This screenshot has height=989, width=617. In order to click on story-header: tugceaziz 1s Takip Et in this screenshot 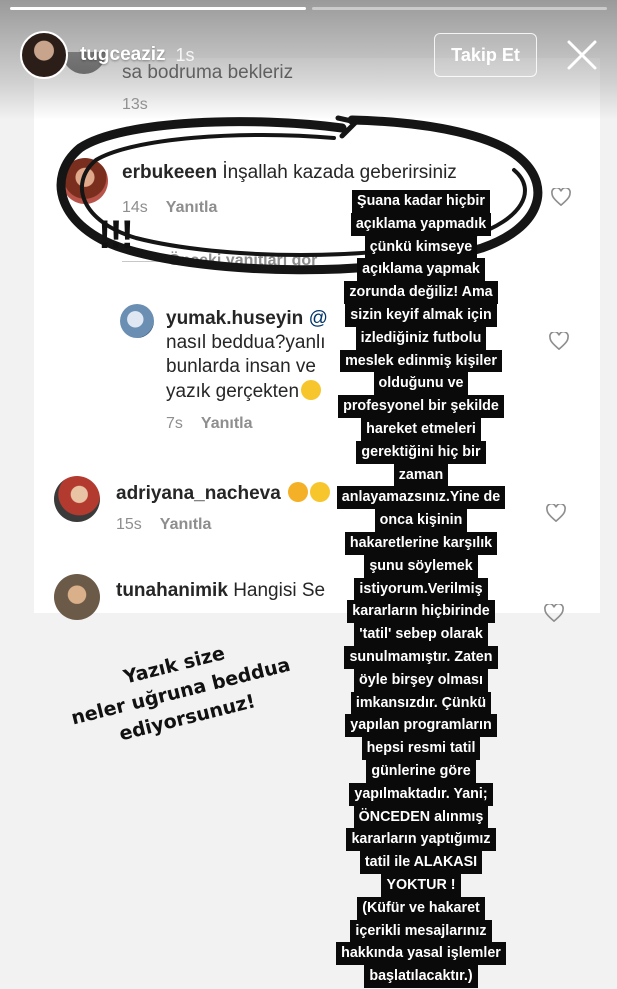, I will do `click(310, 55)`.